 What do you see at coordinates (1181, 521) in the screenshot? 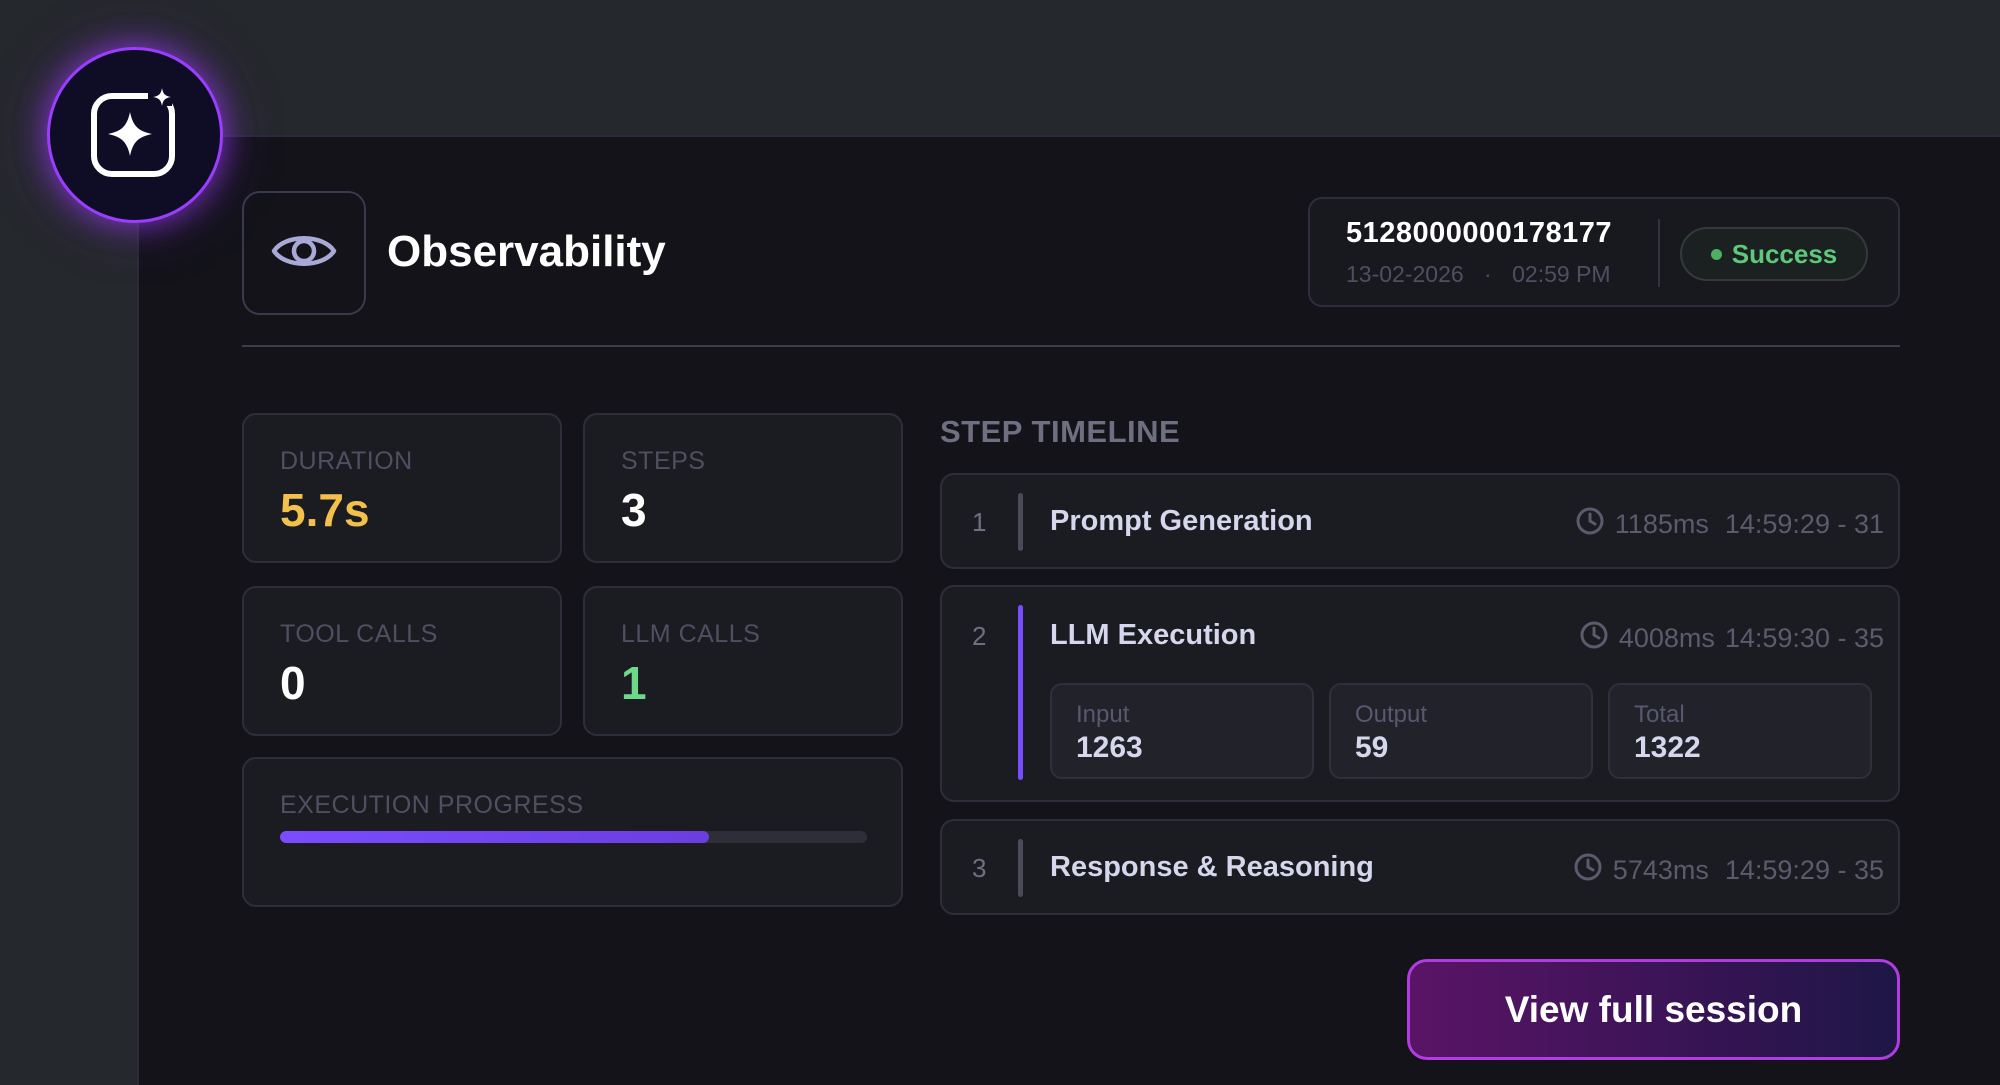
I see `step-name: Prompt Generation` at bounding box center [1181, 521].